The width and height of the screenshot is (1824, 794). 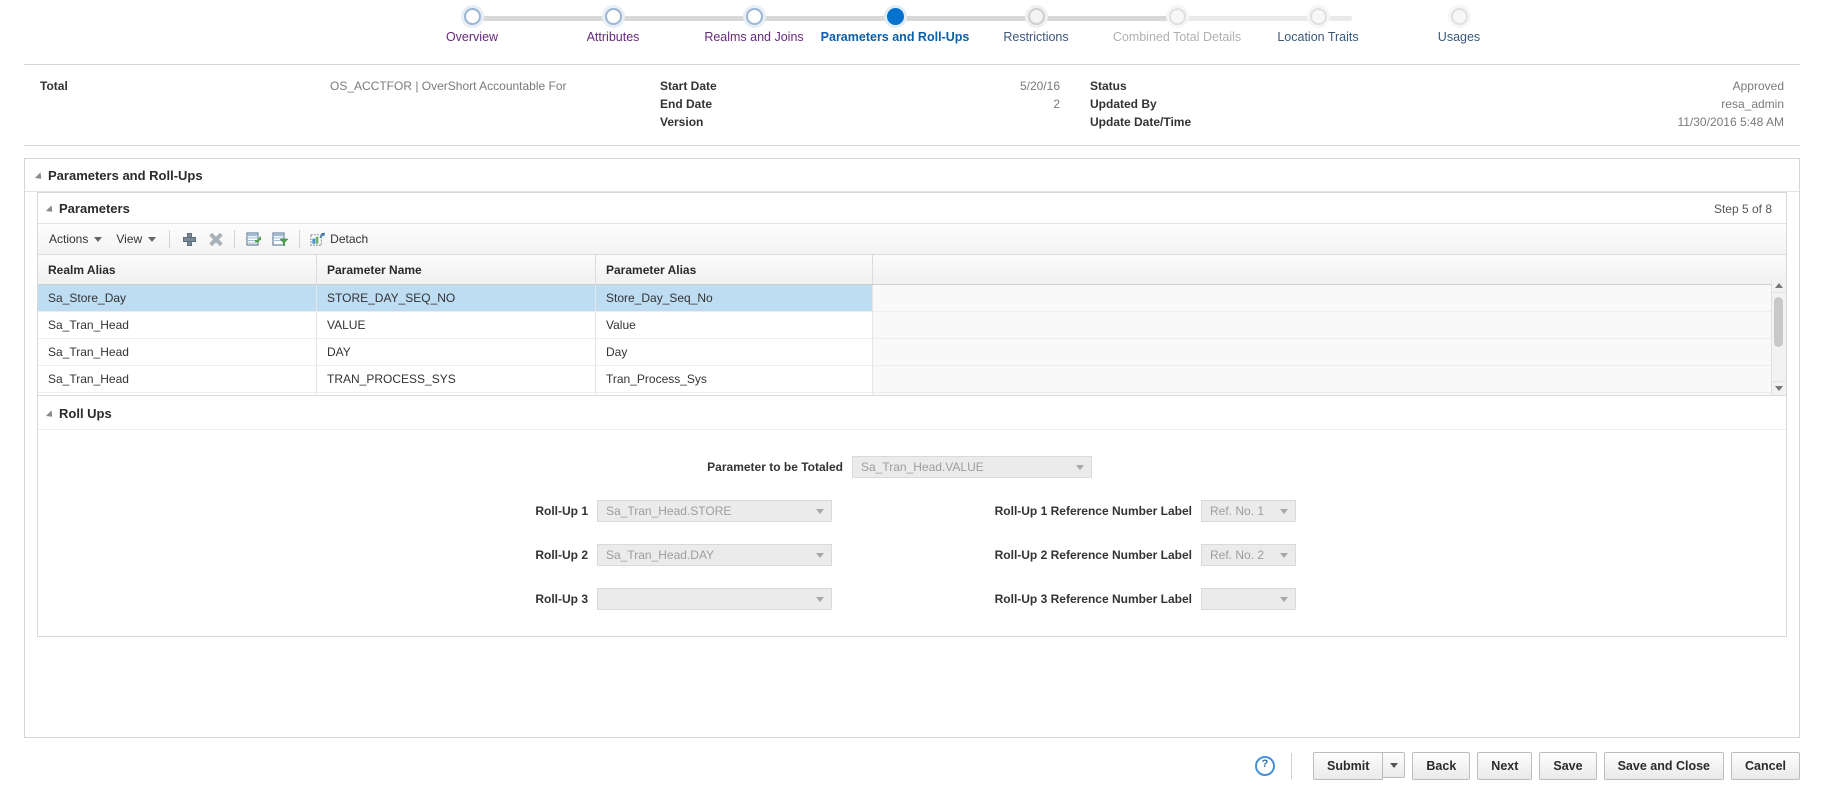 I want to click on table-vertical-scrollbar, so click(x=1778, y=337).